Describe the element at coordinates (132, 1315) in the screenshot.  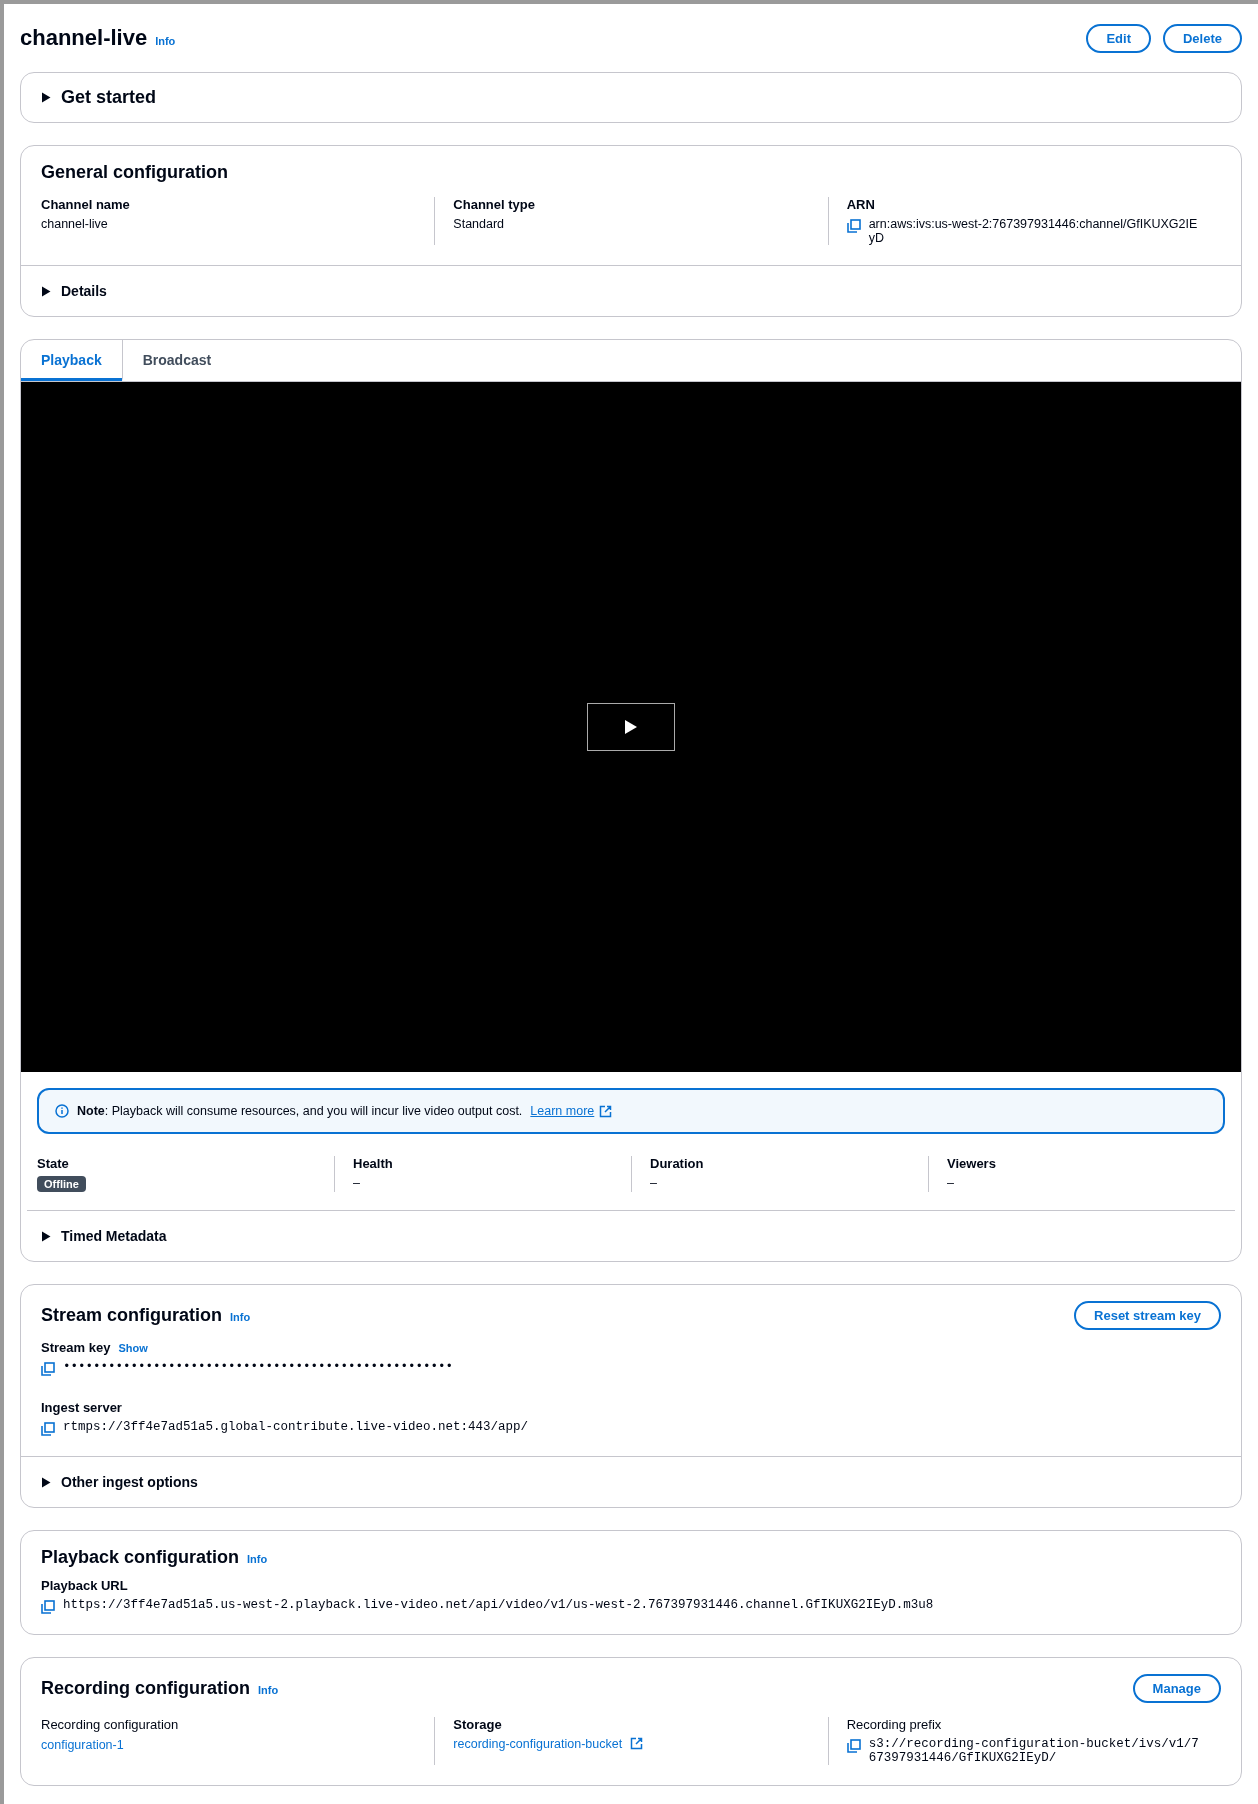
I see `section-title: Stream configuration` at that location.